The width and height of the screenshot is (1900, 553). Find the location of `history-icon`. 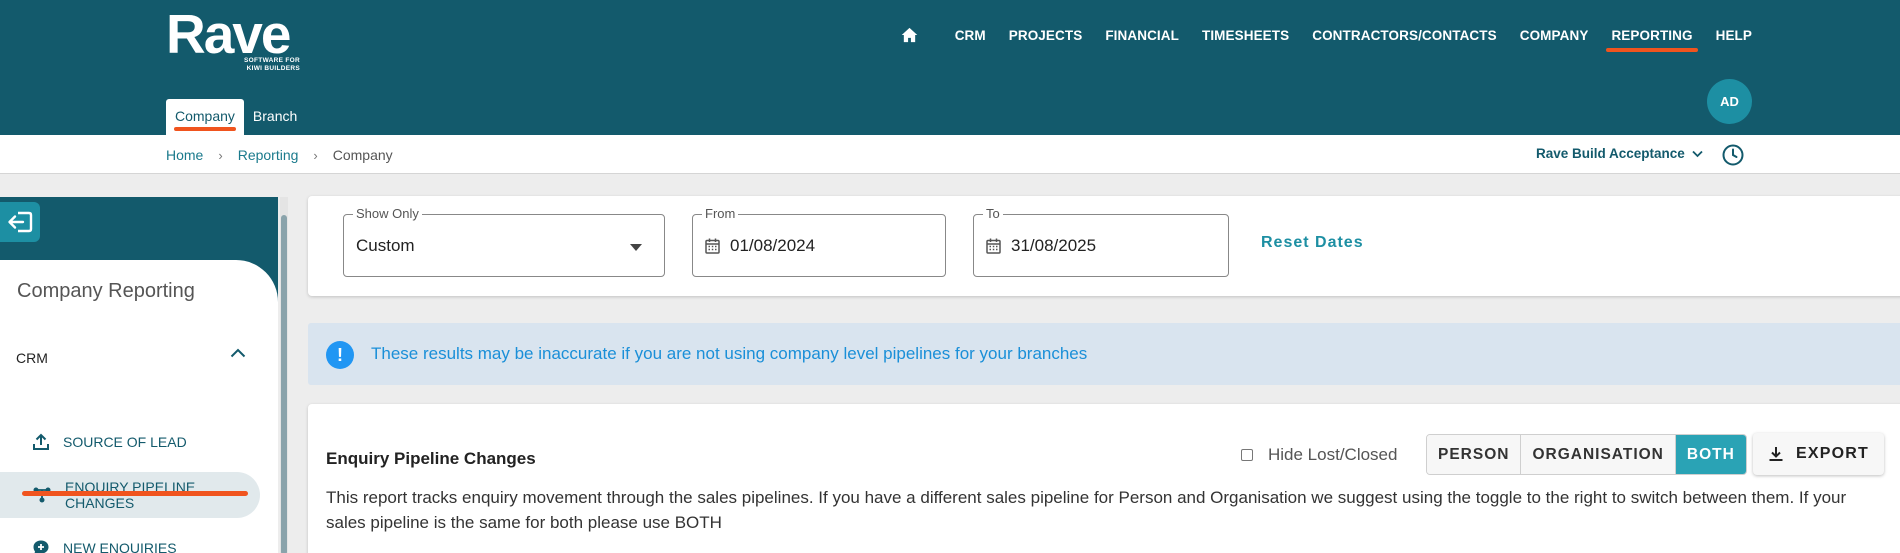

history-icon is located at coordinates (1733, 155).